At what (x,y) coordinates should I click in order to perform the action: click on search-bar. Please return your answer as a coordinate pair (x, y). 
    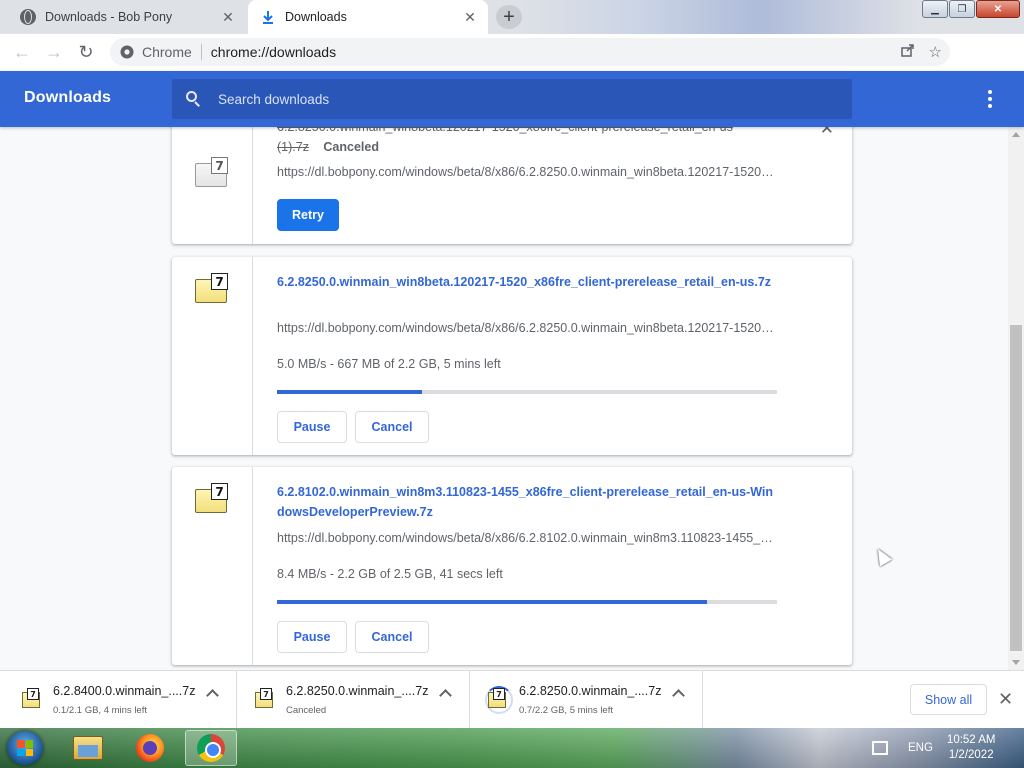
    Looking at the image, I should click on (512, 99).